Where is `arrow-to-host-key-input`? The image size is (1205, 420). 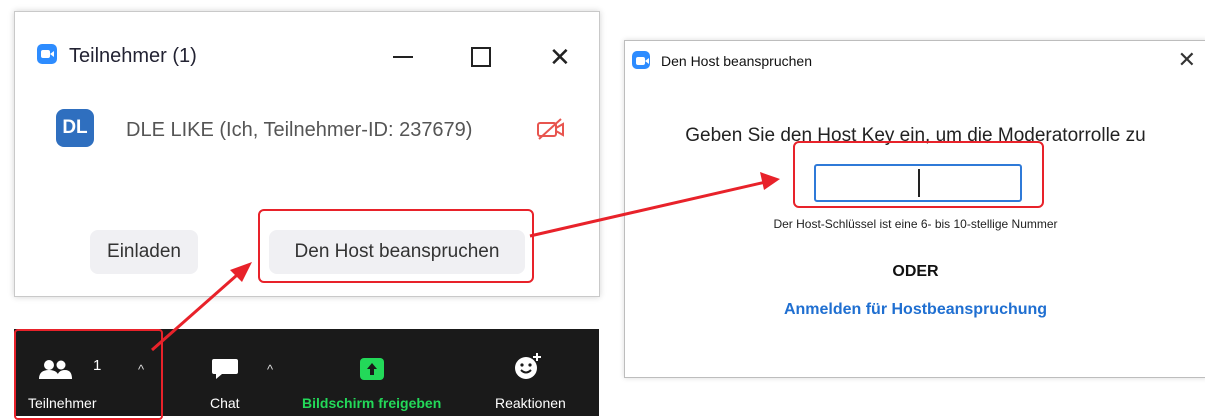 arrow-to-host-key-input is located at coordinates (650, 208).